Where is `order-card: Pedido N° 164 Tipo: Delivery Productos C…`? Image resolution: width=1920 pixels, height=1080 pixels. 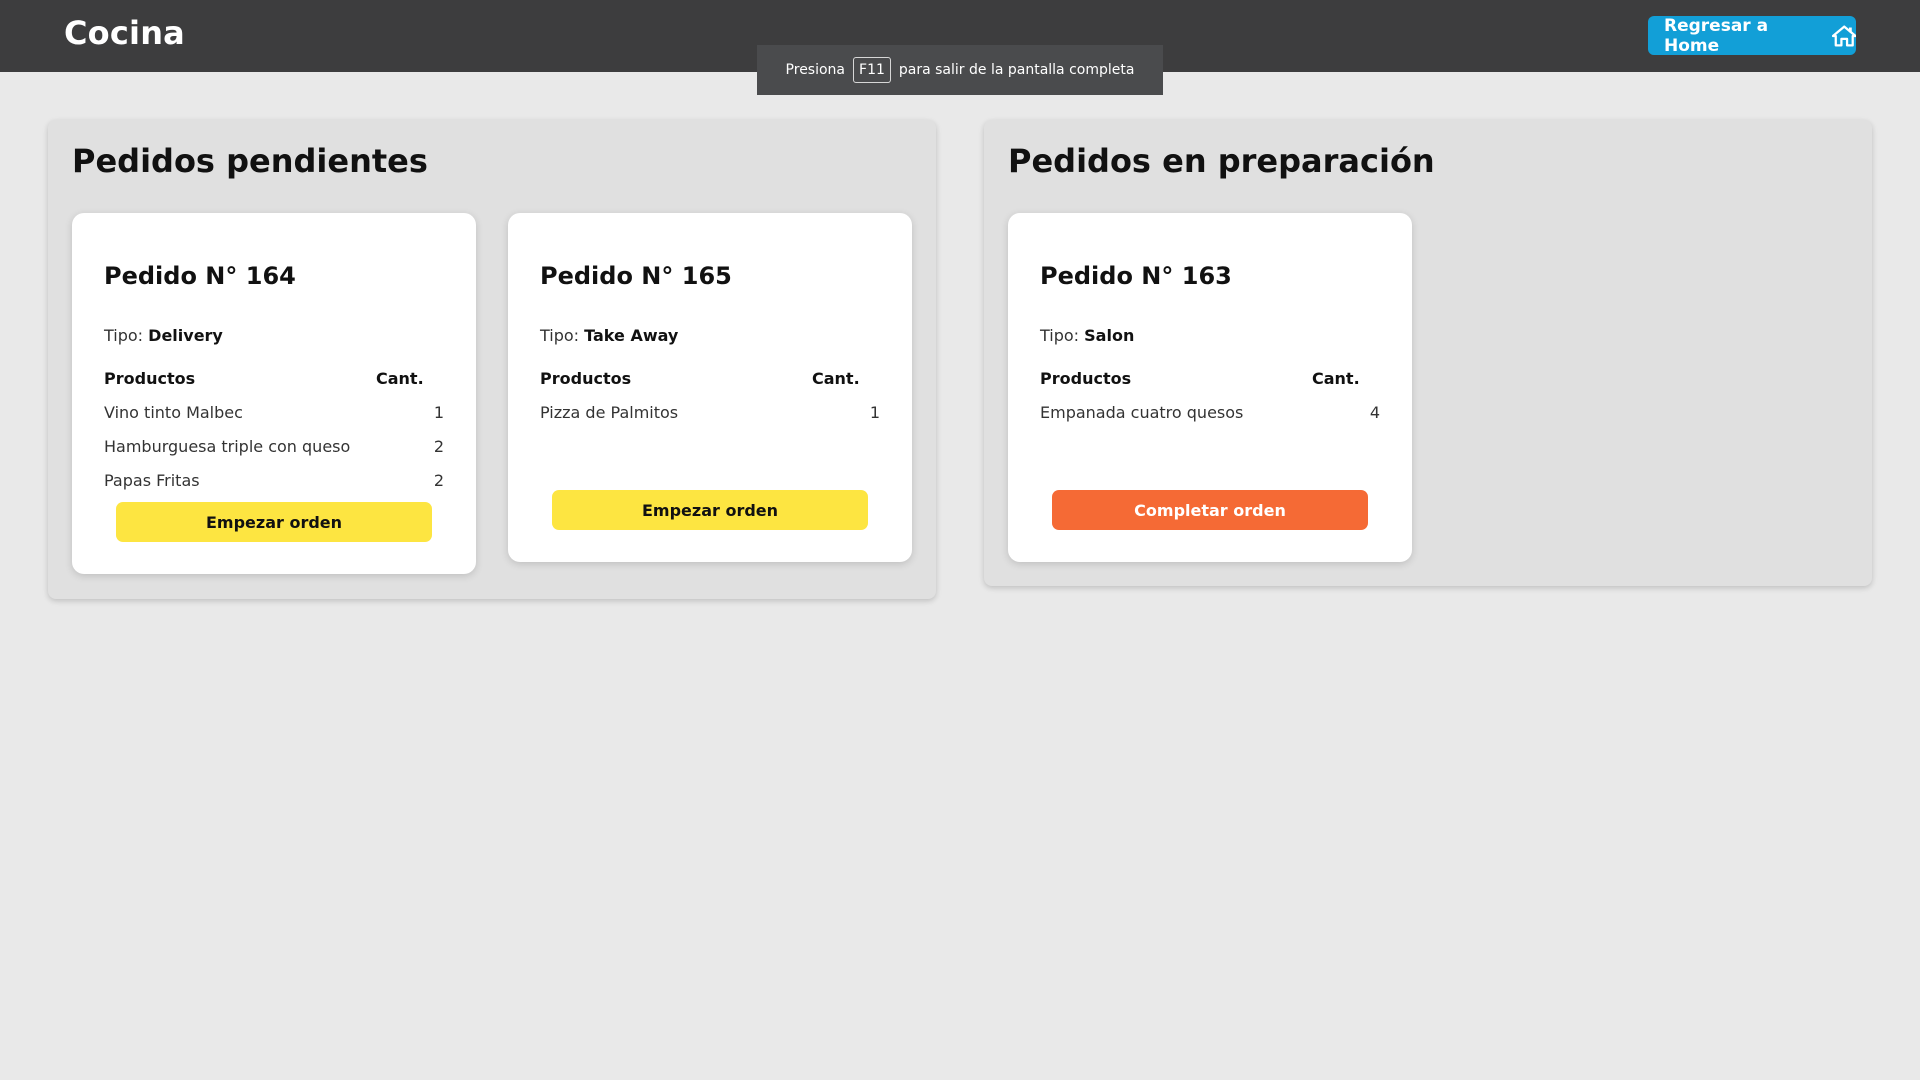
order-card: Pedido N° 164 Tipo: Delivery Productos C… is located at coordinates (274, 393).